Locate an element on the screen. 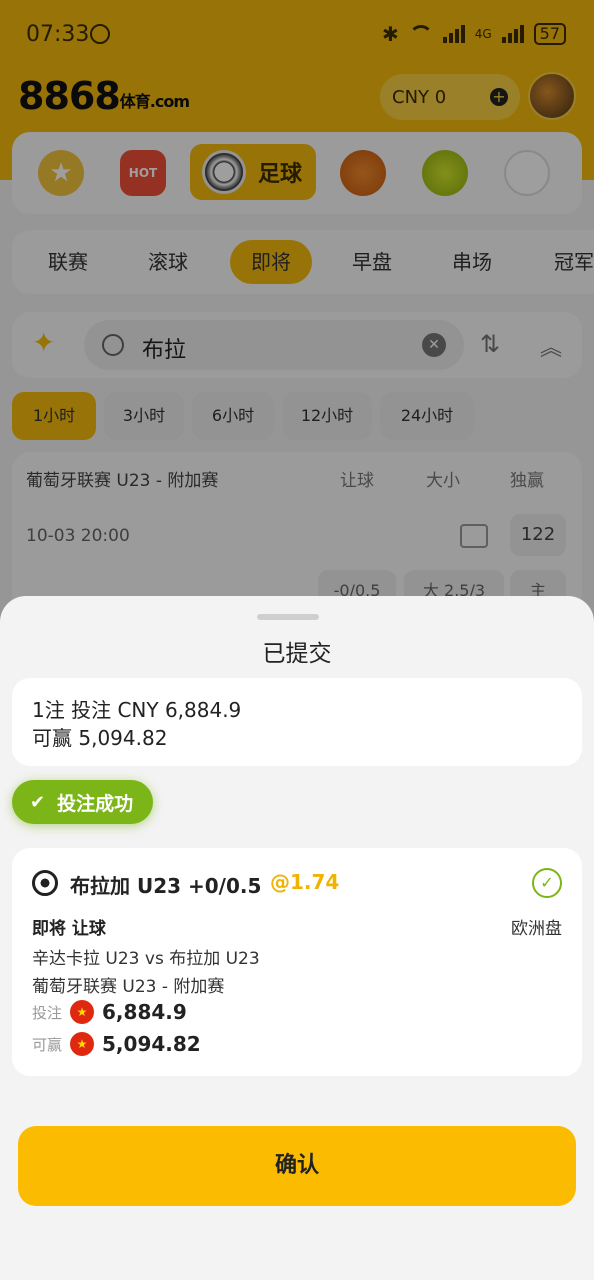  bet-odds: @1.74 is located at coordinates (305, 882).